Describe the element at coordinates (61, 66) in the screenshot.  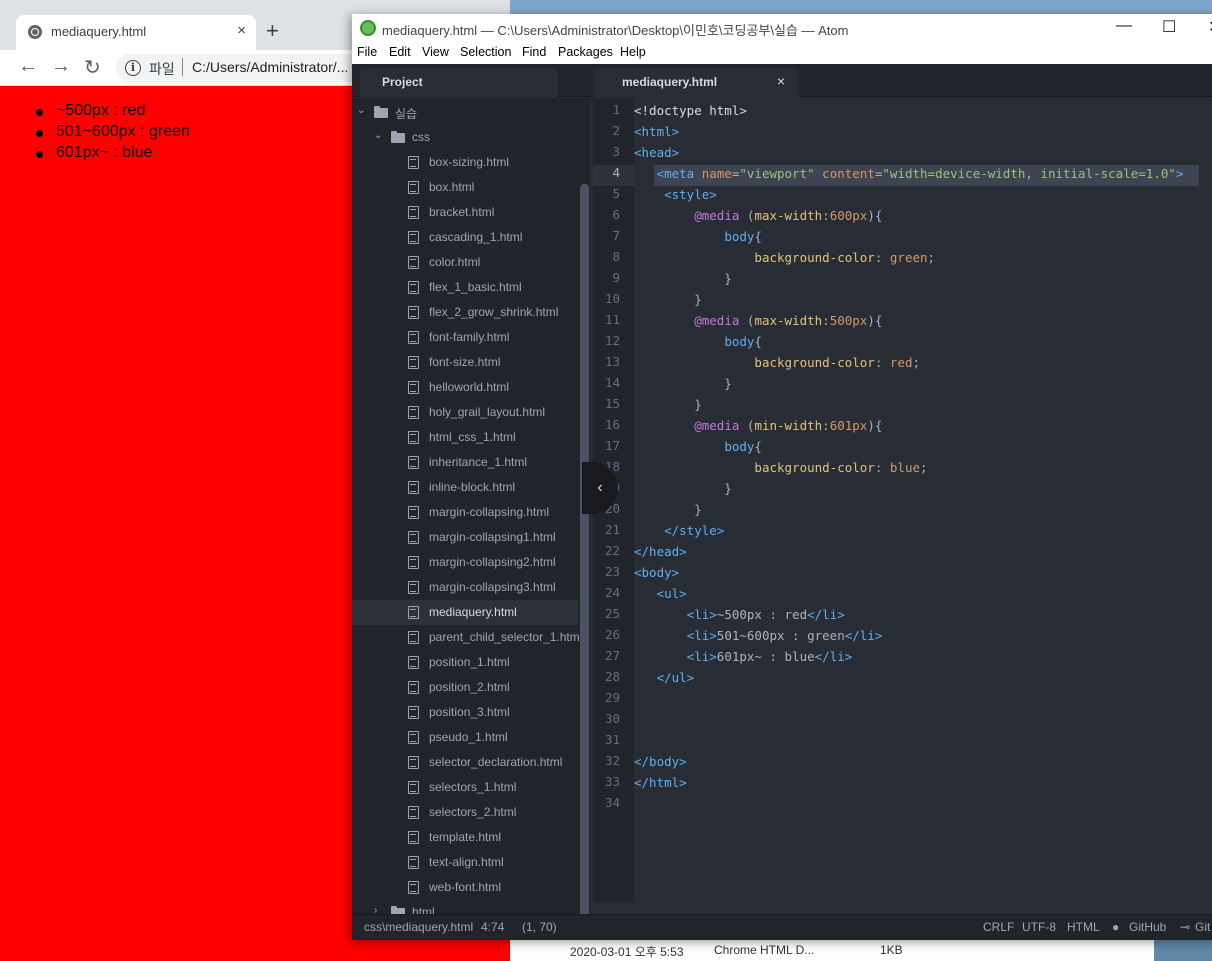
I see `forward-arrow-icon: →` at that location.